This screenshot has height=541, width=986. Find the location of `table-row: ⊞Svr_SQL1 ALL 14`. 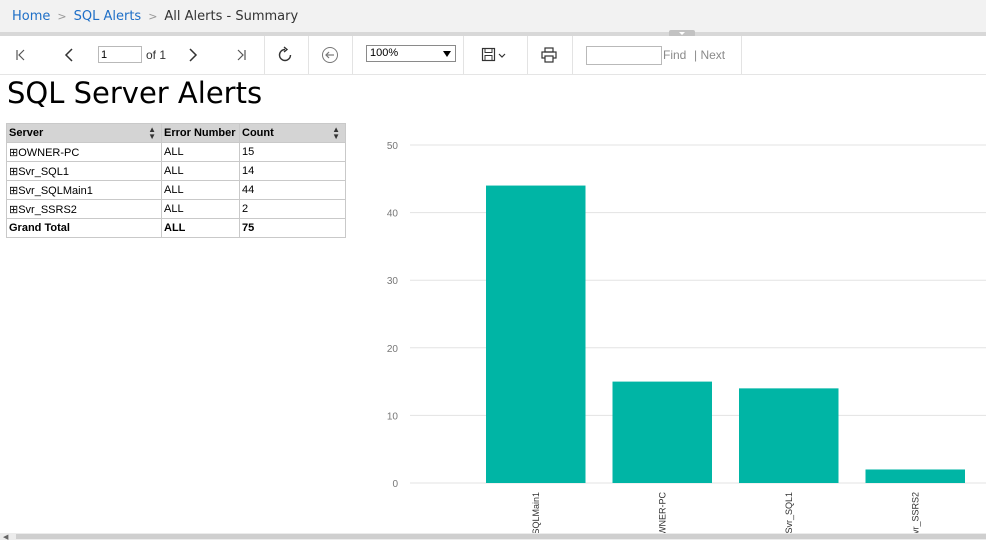

table-row: ⊞Svr_SQL1 ALL 14 is located at coordinates (176, 171).